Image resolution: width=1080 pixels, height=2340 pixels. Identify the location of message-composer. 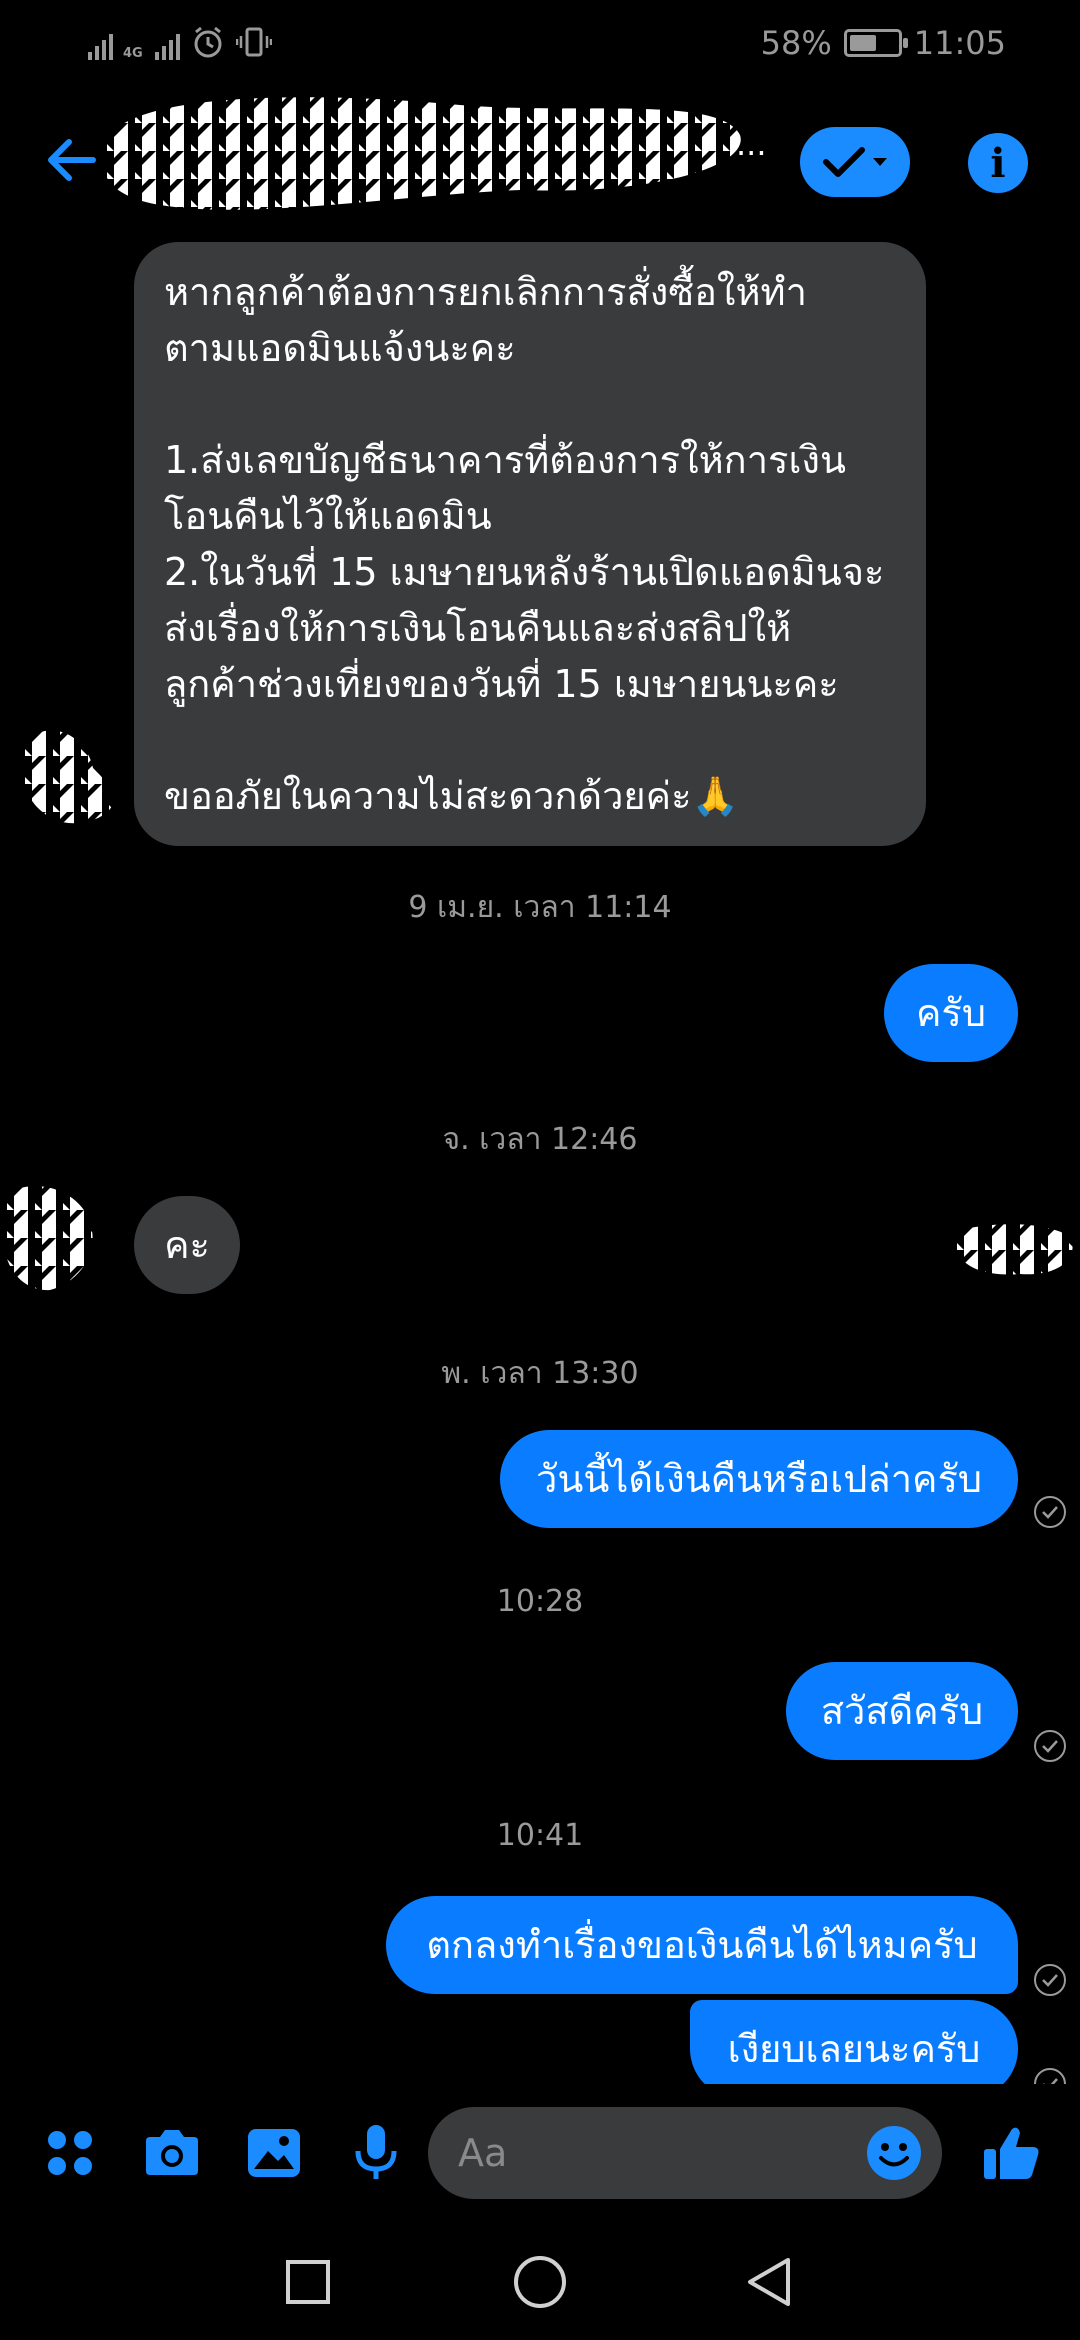
(685, 2153).